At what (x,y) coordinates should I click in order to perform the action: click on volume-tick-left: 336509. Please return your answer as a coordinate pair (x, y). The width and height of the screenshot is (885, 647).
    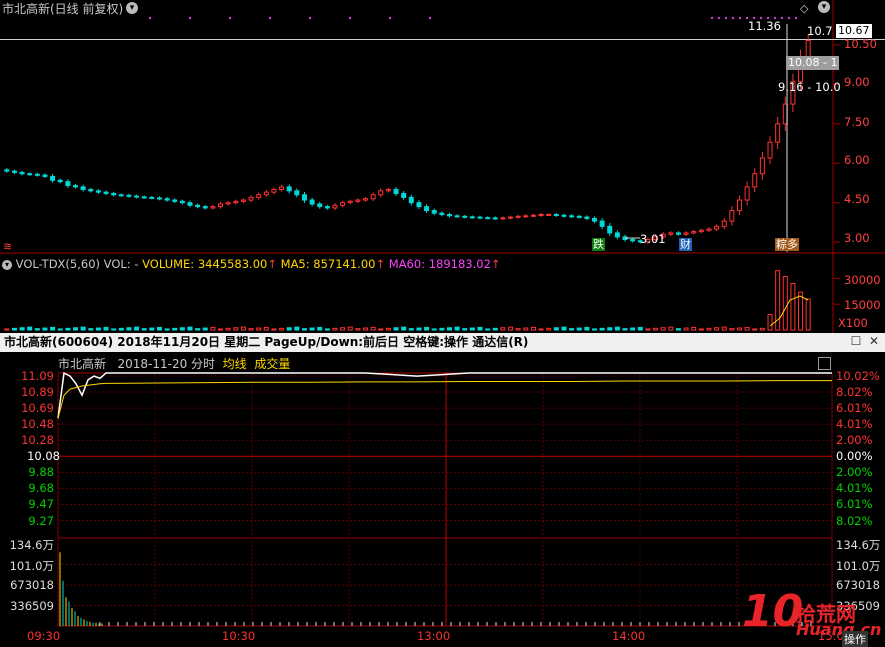
    Looking at the image, I should click on (32, 605).